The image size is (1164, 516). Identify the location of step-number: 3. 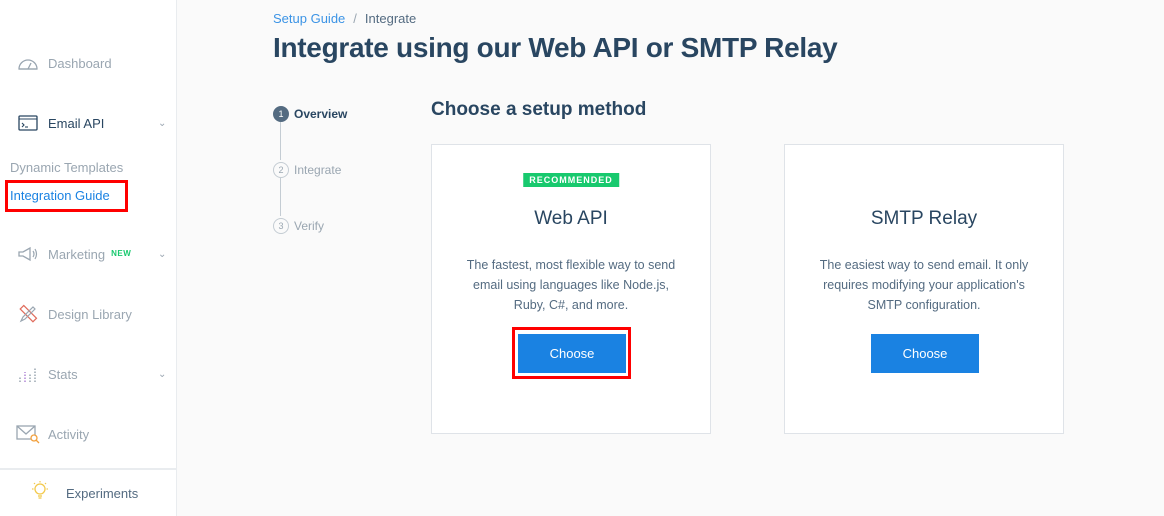
(281, 226).